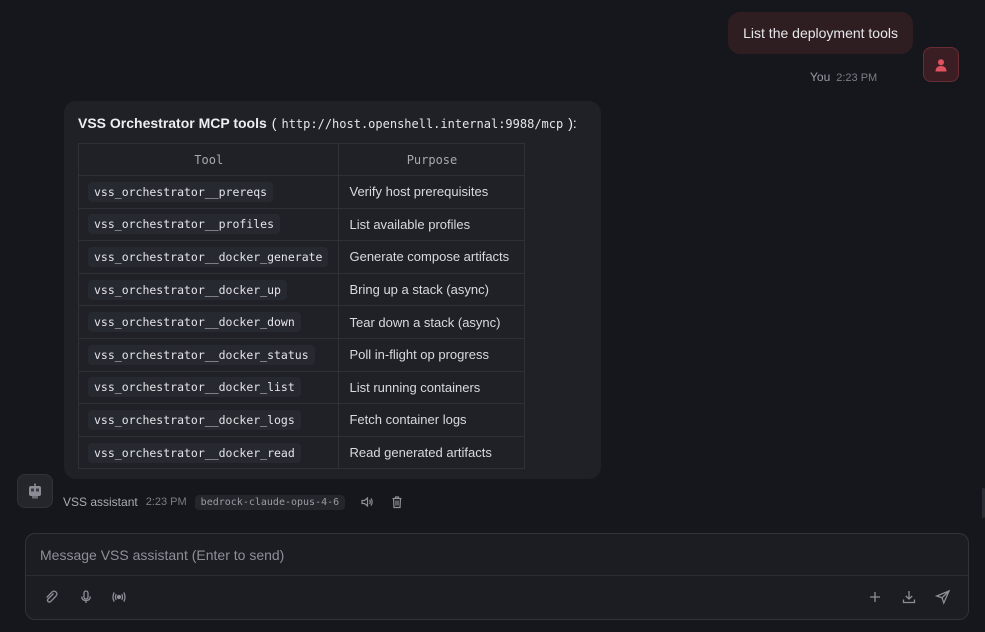 This screenshot has width=985, height=632. What do you see at coordinates (367, 502) in the screenshot?
I see `speaker-icon` at bounding box center [367, 502].